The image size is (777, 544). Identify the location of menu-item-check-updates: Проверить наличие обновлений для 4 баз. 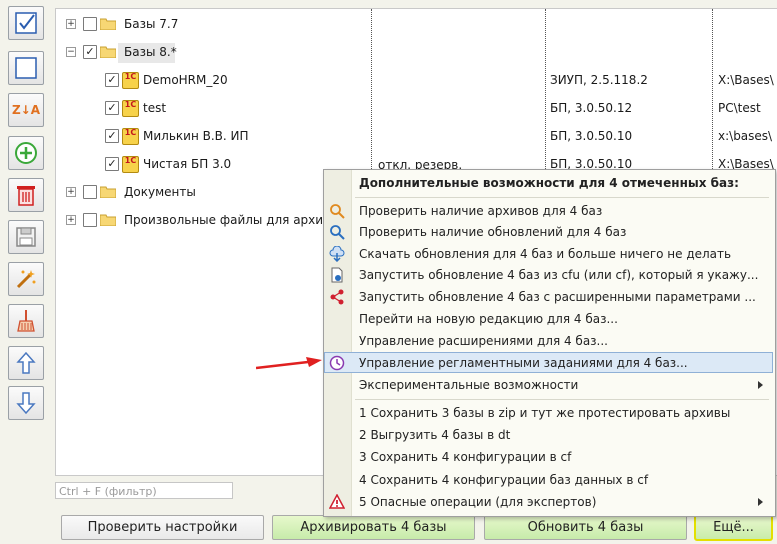
(548, 231).